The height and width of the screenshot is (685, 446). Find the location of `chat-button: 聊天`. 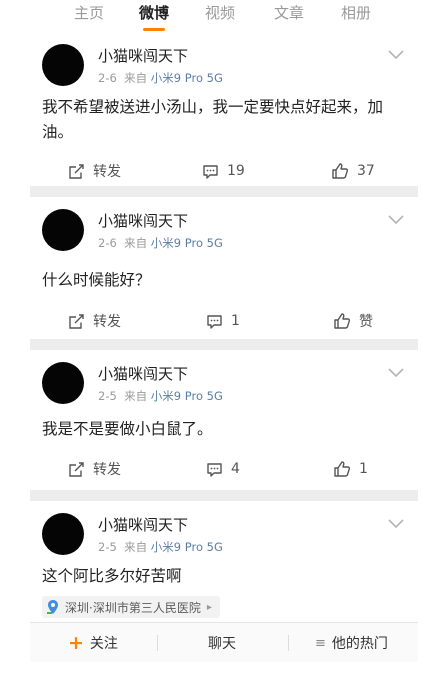

chat-button: 聊天 is located at coordinates (222, 643).